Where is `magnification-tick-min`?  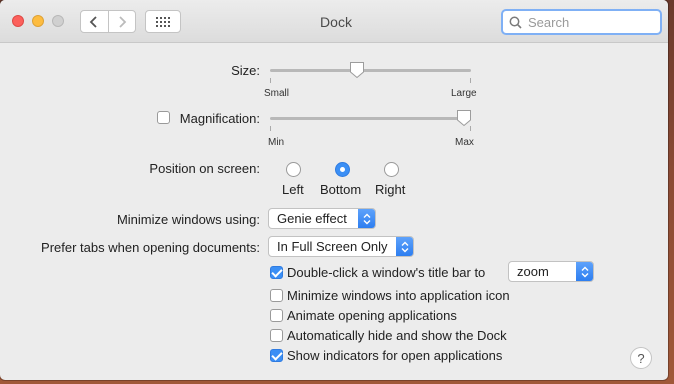 magnification-tick-min is located at coordinates (270, 128).